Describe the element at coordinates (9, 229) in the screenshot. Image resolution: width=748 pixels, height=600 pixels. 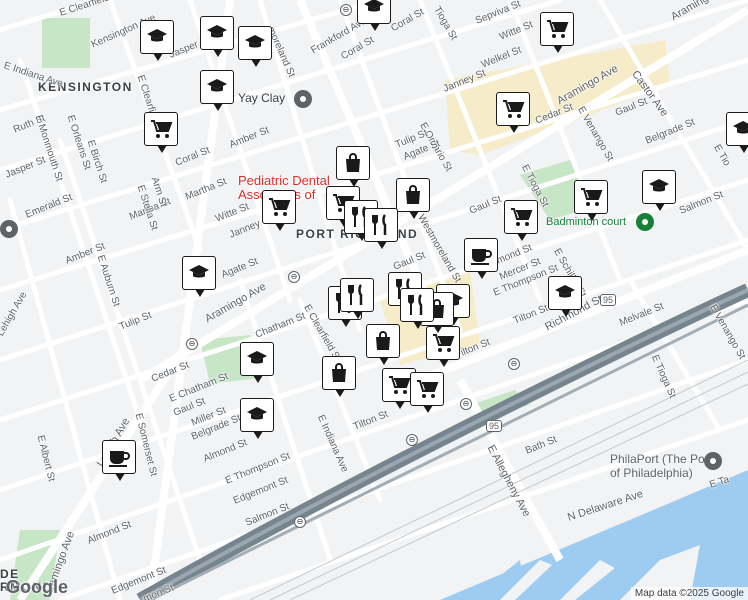
I see `pin-left-edge` at that location.